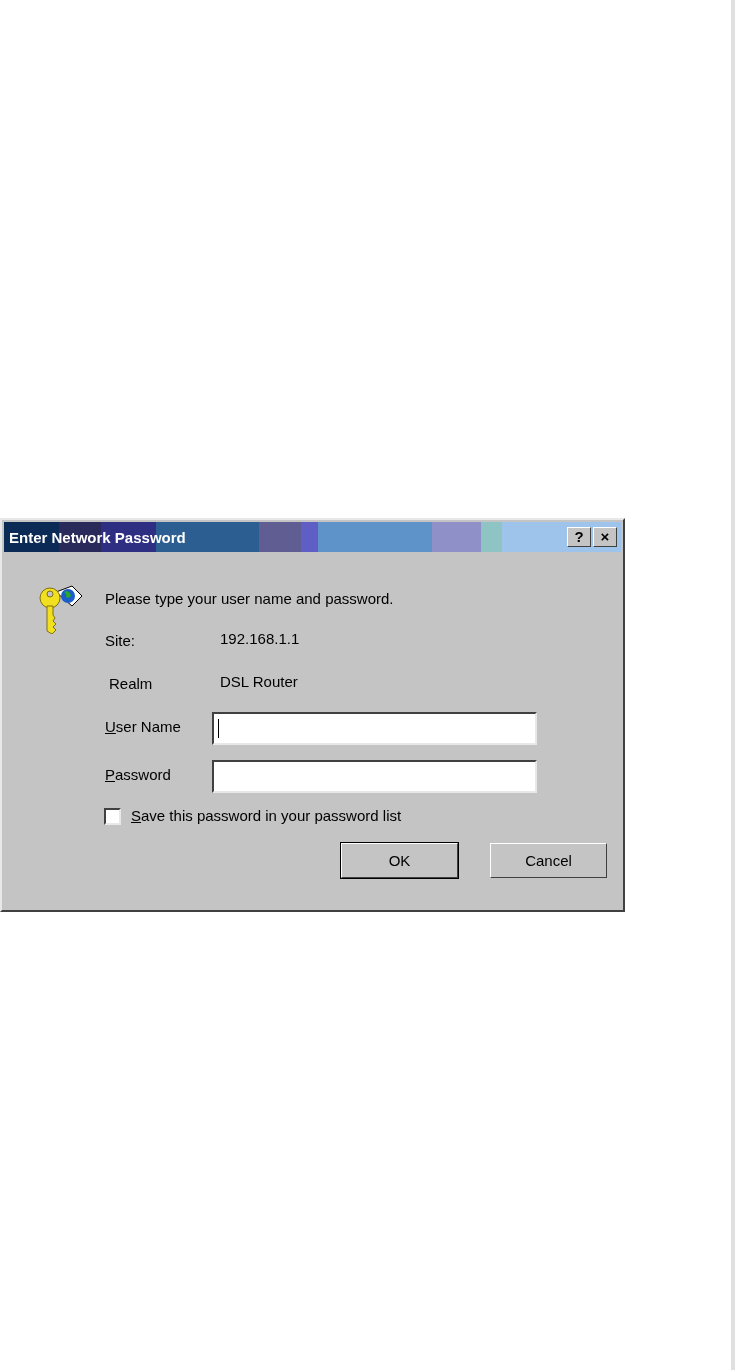 The image size is (736, 1370). I want to click on checkbox, so click(112, 816).